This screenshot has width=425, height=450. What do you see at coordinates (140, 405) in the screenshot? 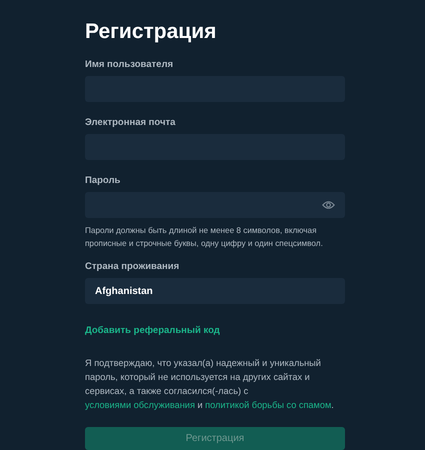
I see `terms-link: условиями обслуживания` at bounding box center [140, 405].